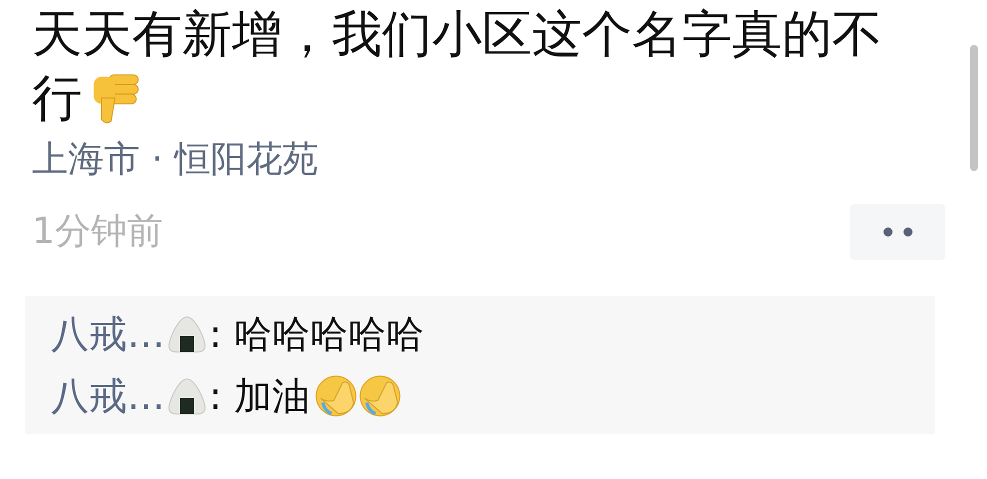 The image size is (987, 479). What do you see at coordinates (457, 34) in the screenshot?
I see `post-text: 天天有新增，我们小区这个名字真的不` at bounding box center [457, 34].